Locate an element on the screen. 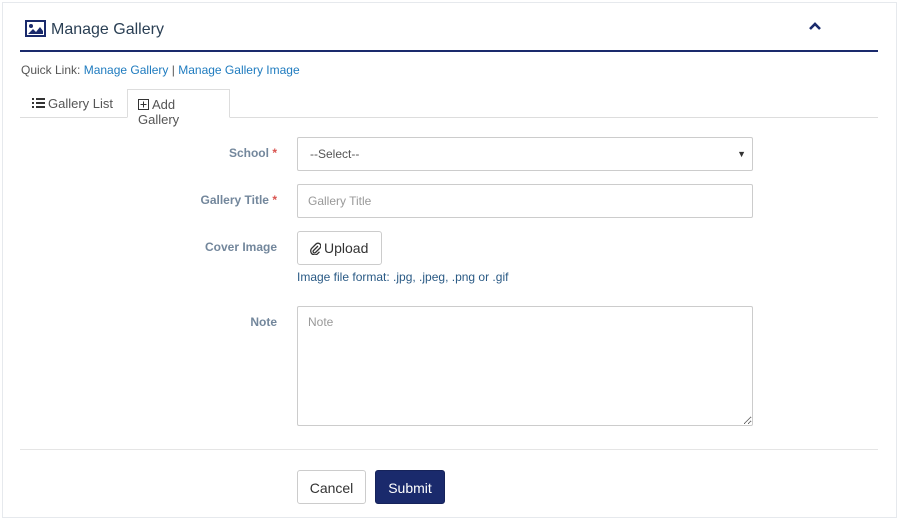  cancel-button: Cancel is located at coordinates (331, 487).